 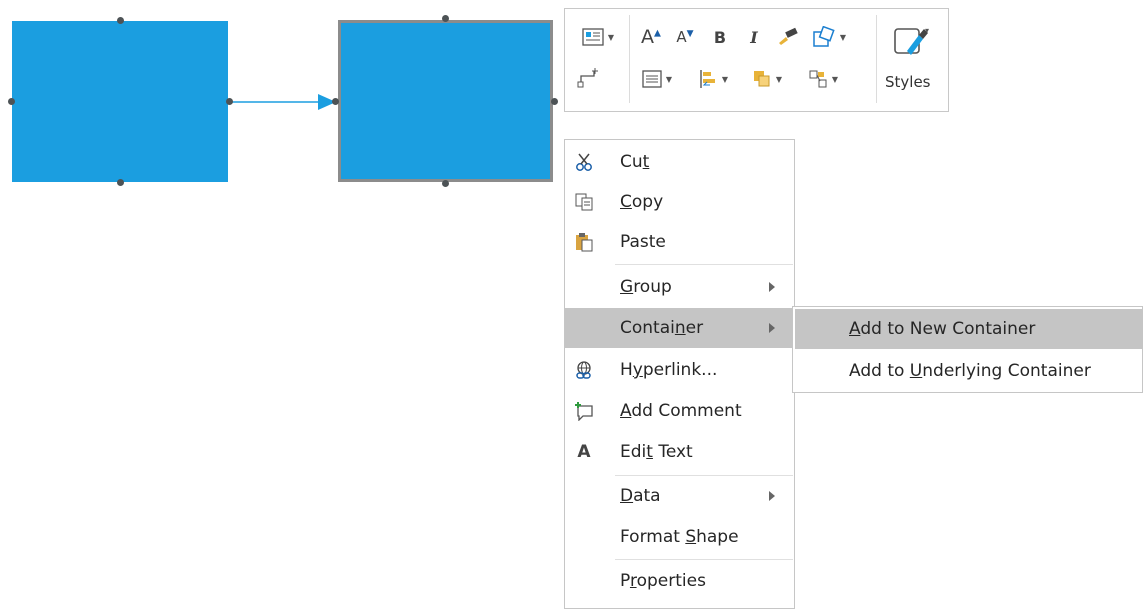 I want to click on handle-left-left-shape, so click(x=11, y=101).